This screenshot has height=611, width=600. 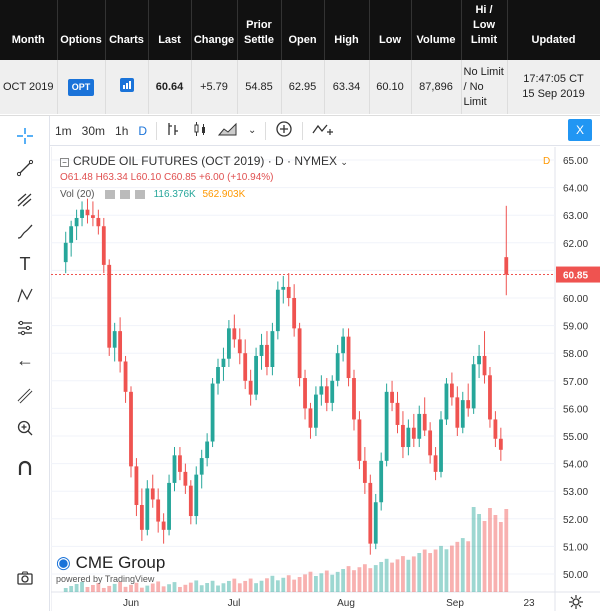 I want to click on close-icon, so click(x=139, y=194).